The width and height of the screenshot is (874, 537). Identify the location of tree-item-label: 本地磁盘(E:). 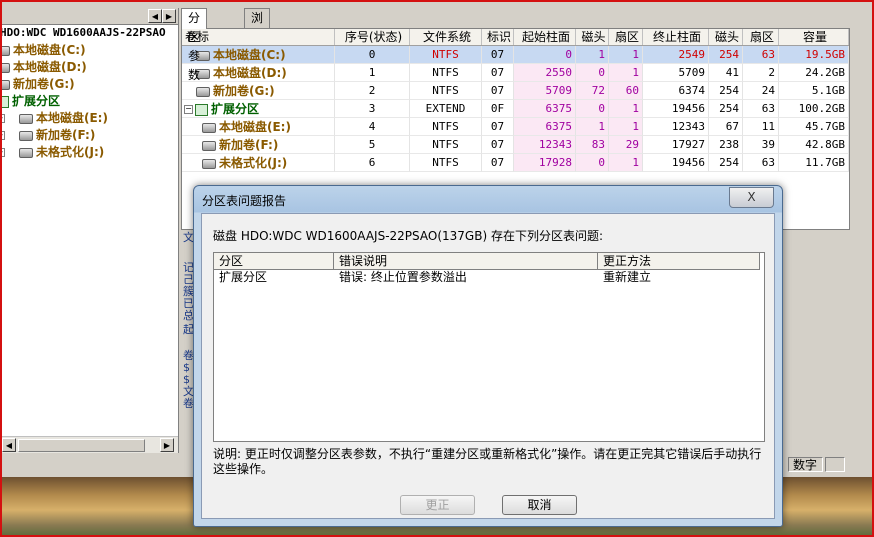
(72, 118).